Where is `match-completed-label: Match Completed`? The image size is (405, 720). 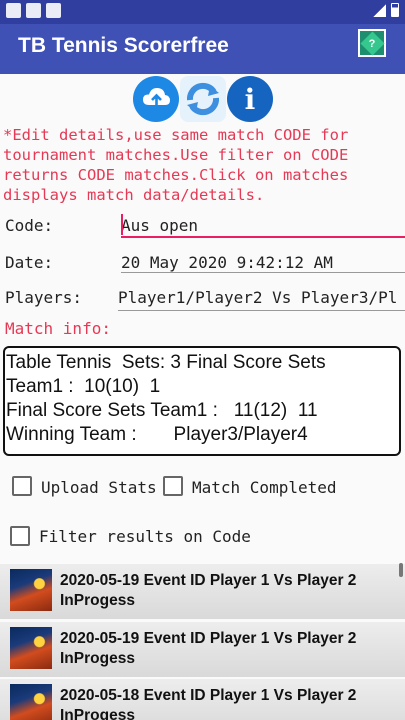 match-completed-label: Match Completed is located at coordinates (264, 487).